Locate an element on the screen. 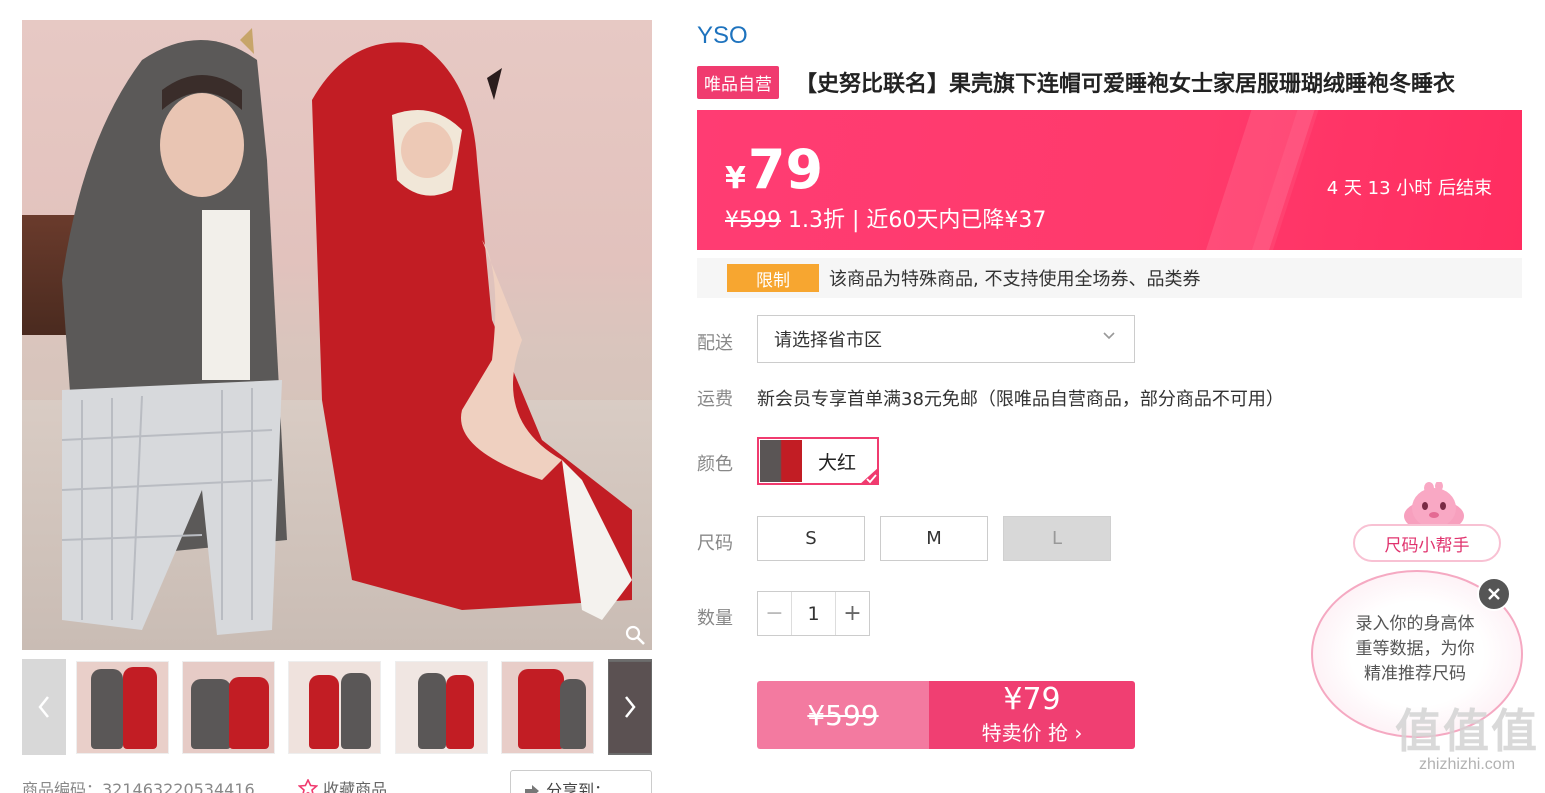 The height and width of the screenshot is (793, 1545). current-price: ¥79 is located at coordinates (774, 169).